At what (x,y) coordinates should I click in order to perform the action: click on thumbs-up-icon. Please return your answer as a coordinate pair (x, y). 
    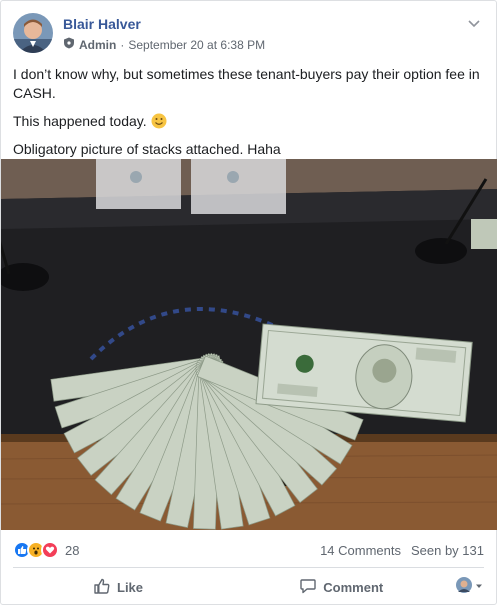
    Looking at the image, I should click on (102, 587).